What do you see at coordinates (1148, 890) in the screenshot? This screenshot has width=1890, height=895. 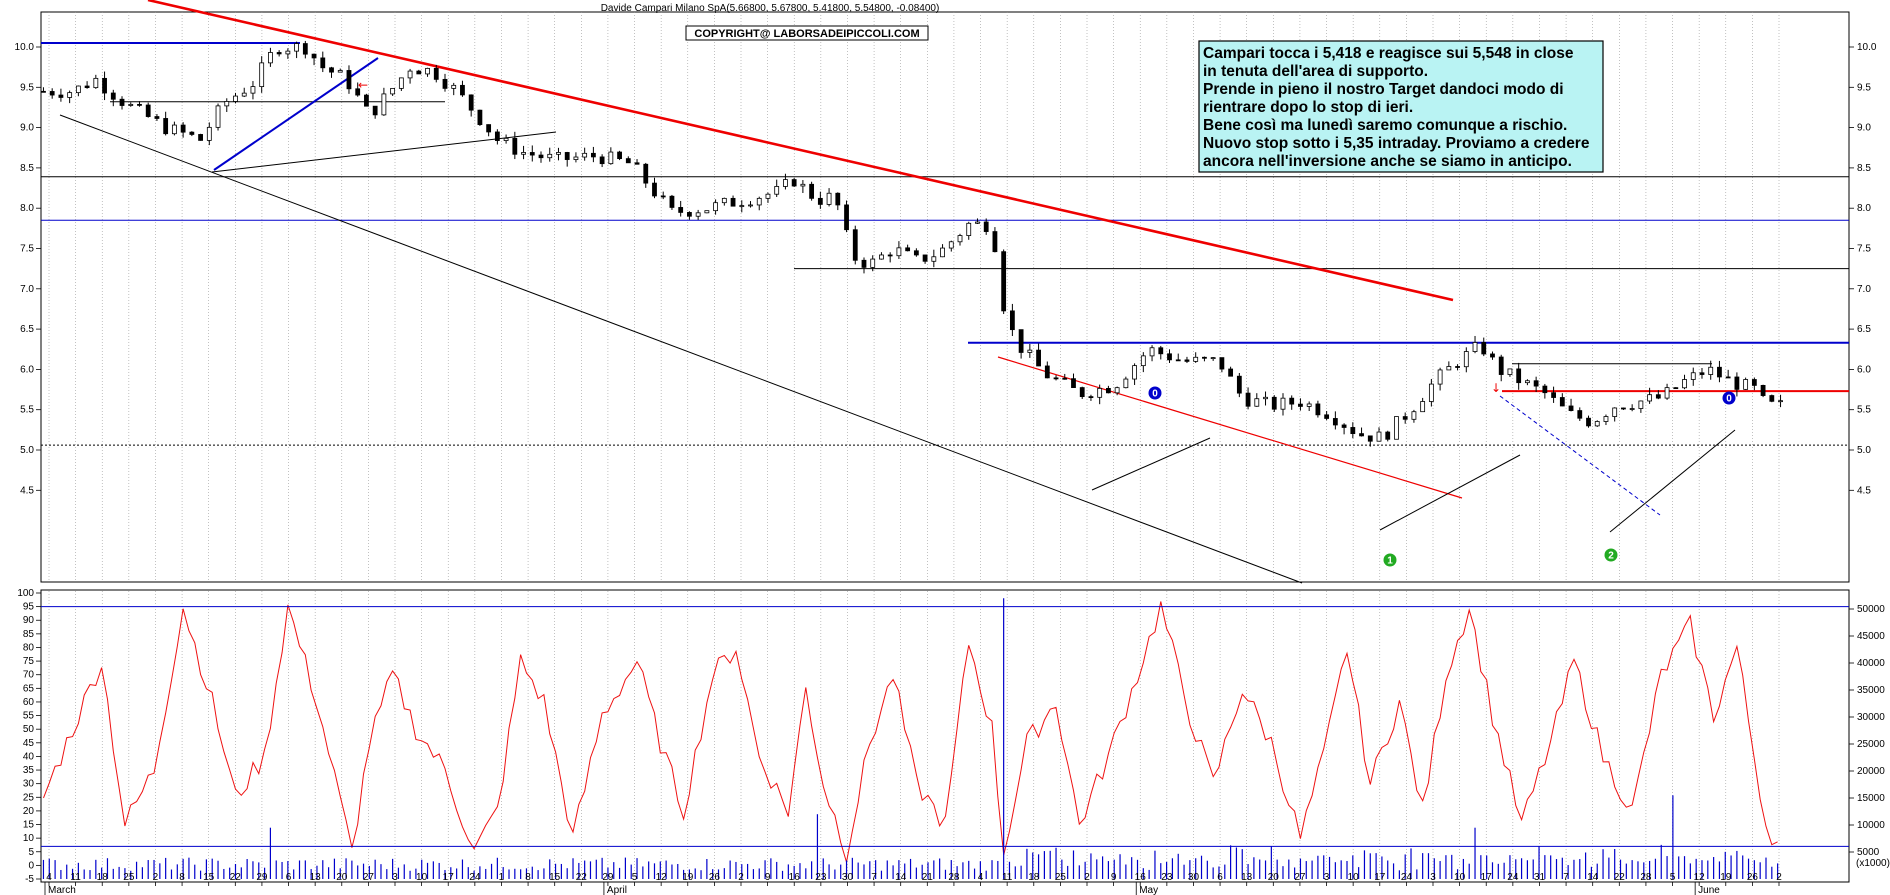 I see `month-label: May` at bounding box center [1148, 890].